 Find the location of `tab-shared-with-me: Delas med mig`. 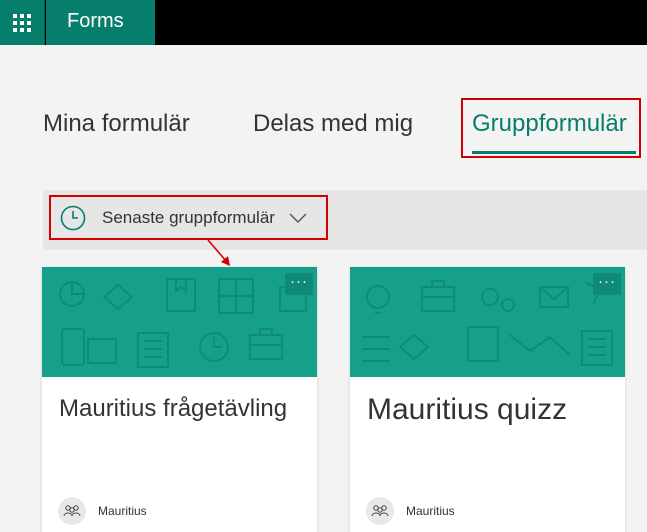

tab-shared-with-me: Delas med mig is located at coordinates (333, 124).